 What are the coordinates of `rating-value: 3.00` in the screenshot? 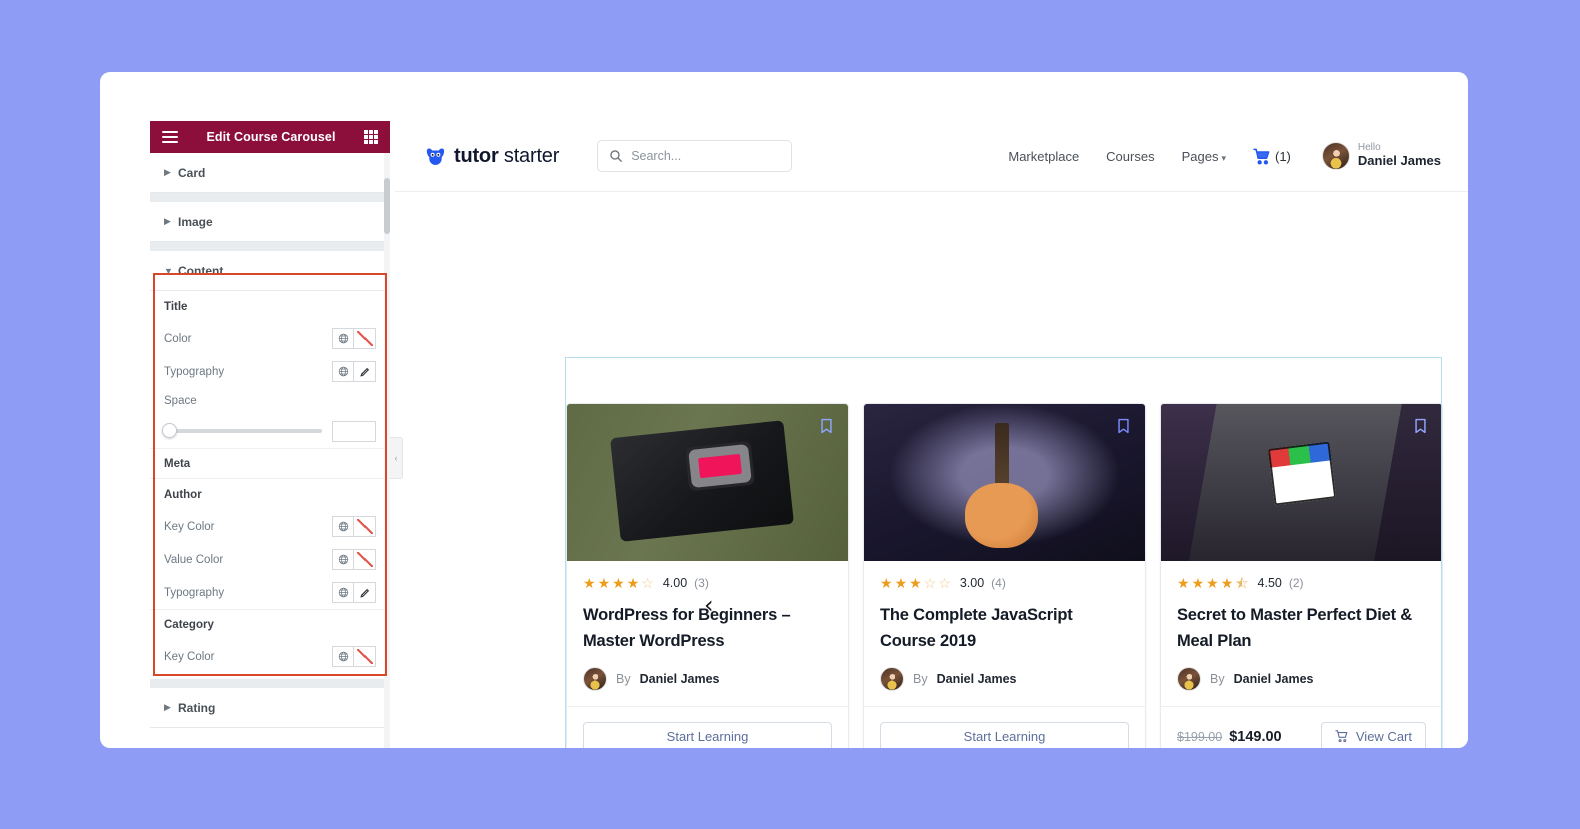 It's located at (972, 583).